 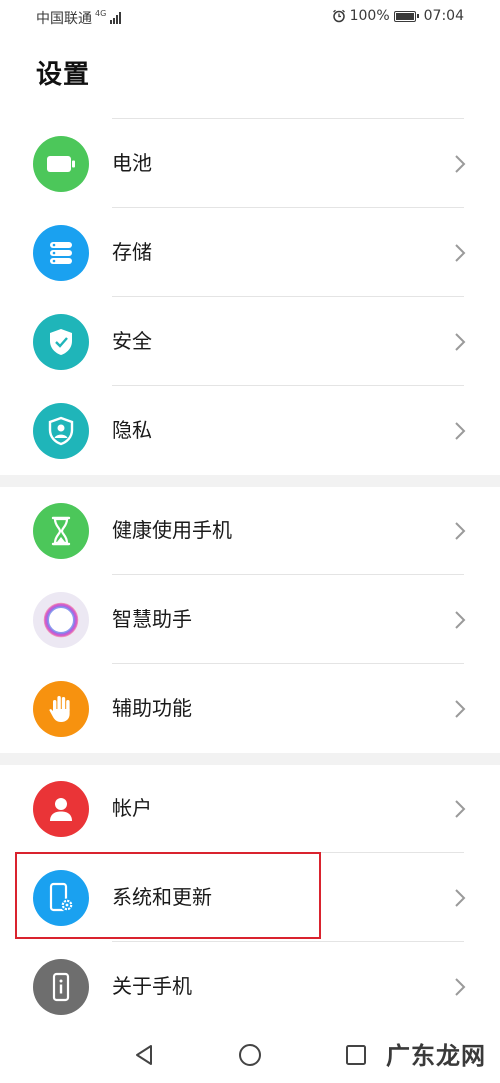 I want to click on home-circle-icon, so click(x=250, y=1055).